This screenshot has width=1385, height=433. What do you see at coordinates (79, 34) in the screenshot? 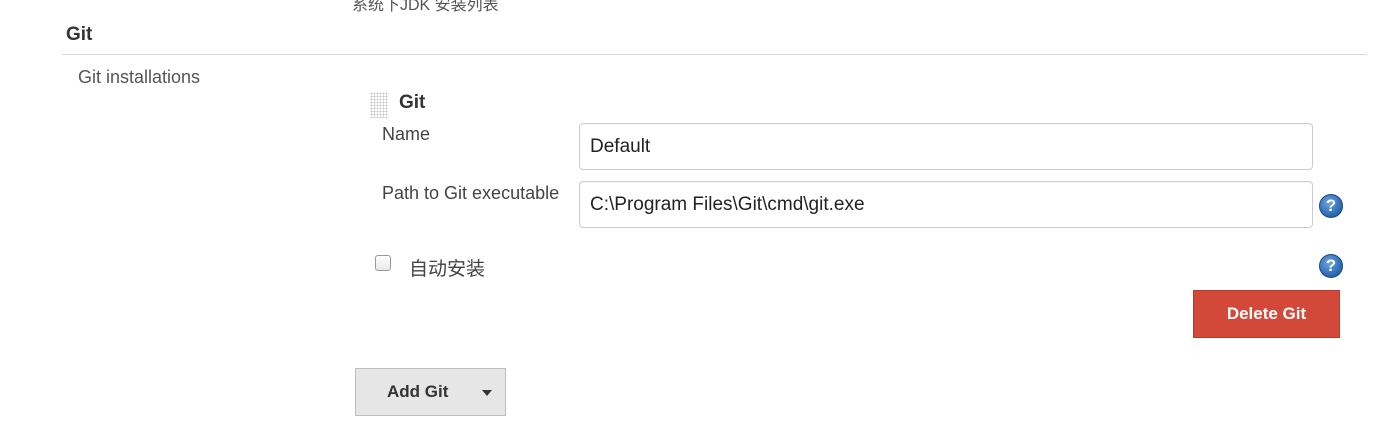
I see `section-header-git: Git` at bounding box center [79, 34].